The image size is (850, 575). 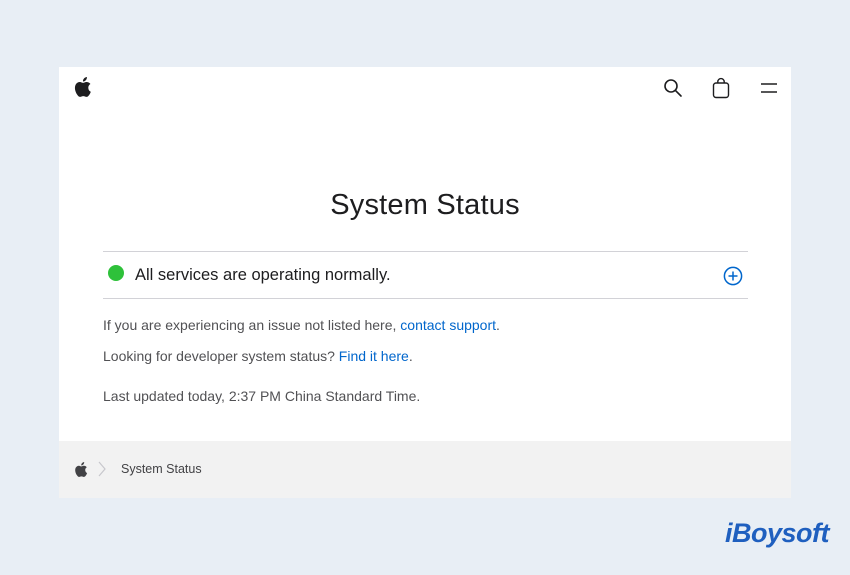 I want to click on global-nav, so click(x=425, y=88).